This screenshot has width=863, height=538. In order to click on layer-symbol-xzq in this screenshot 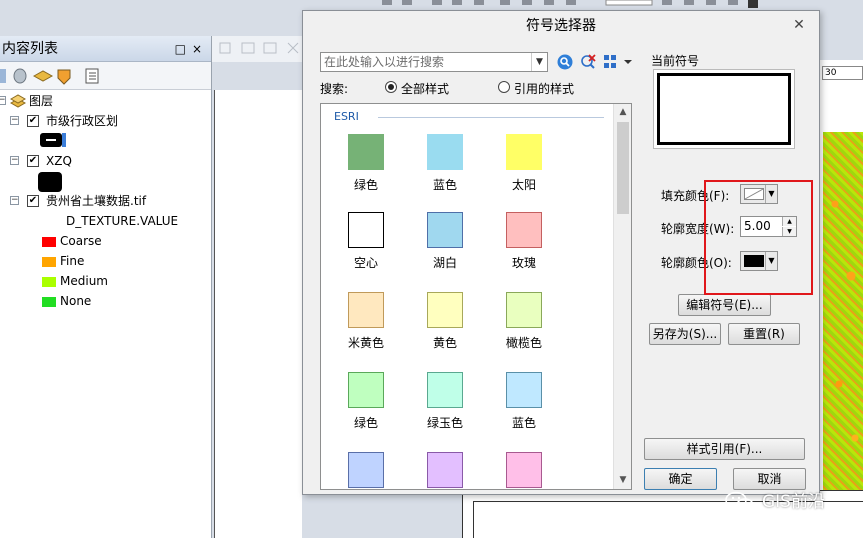, I will do `click(50, 182)`.